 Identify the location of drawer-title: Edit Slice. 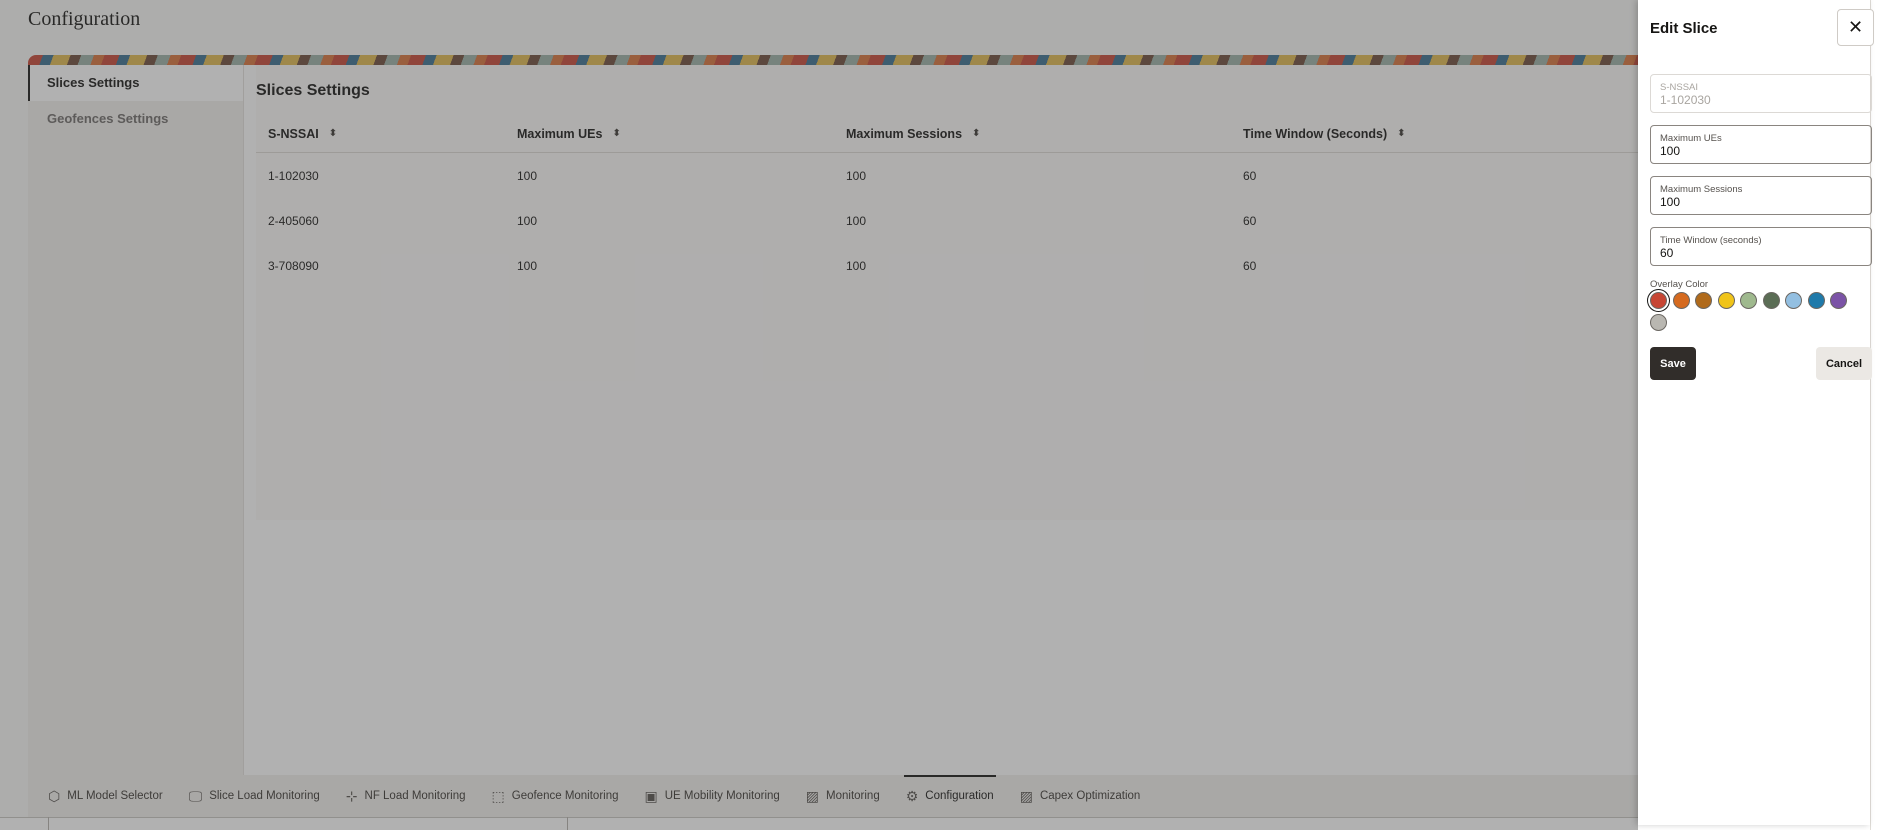
(1684, 28).